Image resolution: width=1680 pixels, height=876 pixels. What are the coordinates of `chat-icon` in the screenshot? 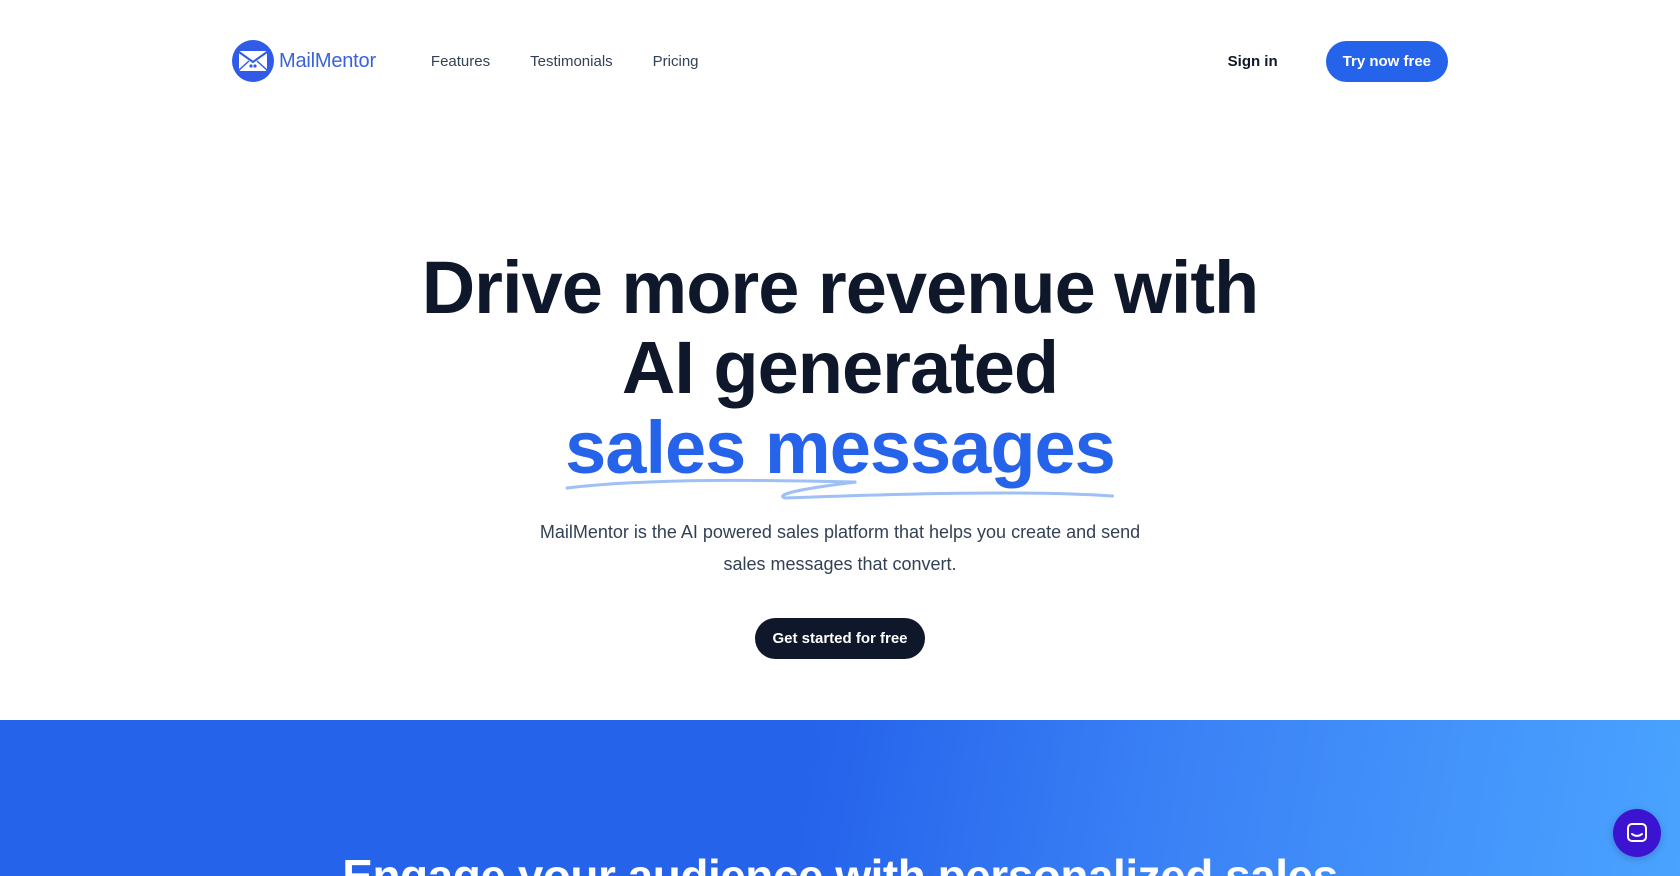 It's located at (1637, 832).